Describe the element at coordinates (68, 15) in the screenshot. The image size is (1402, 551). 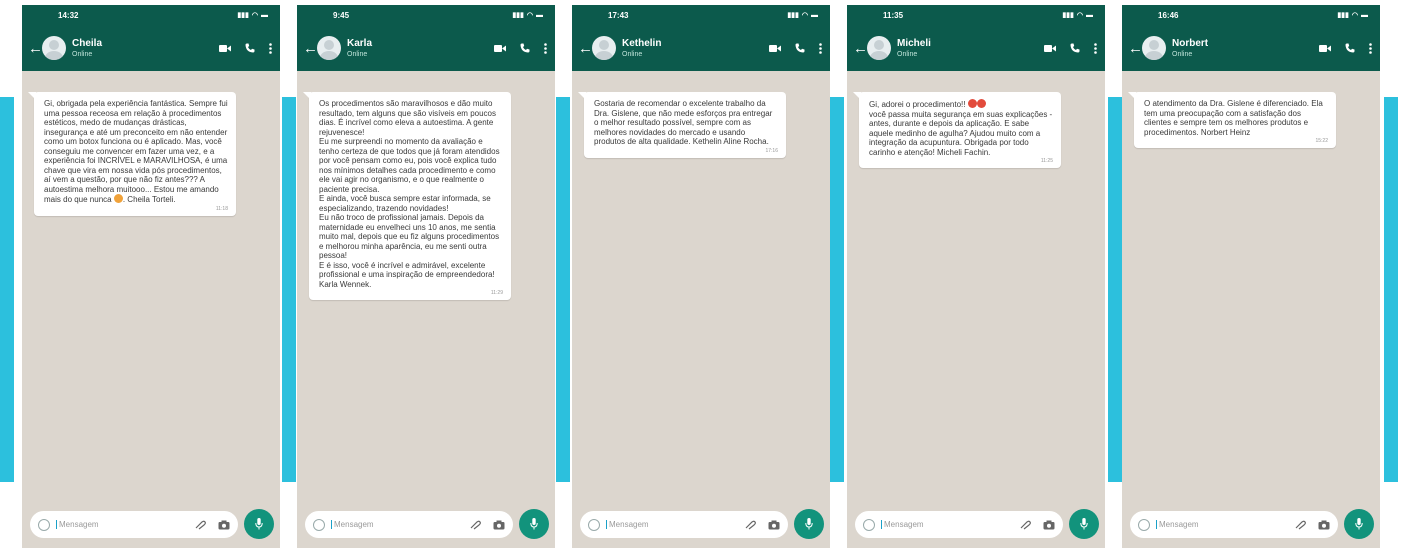
I see `status-time: 14:32` at that location.